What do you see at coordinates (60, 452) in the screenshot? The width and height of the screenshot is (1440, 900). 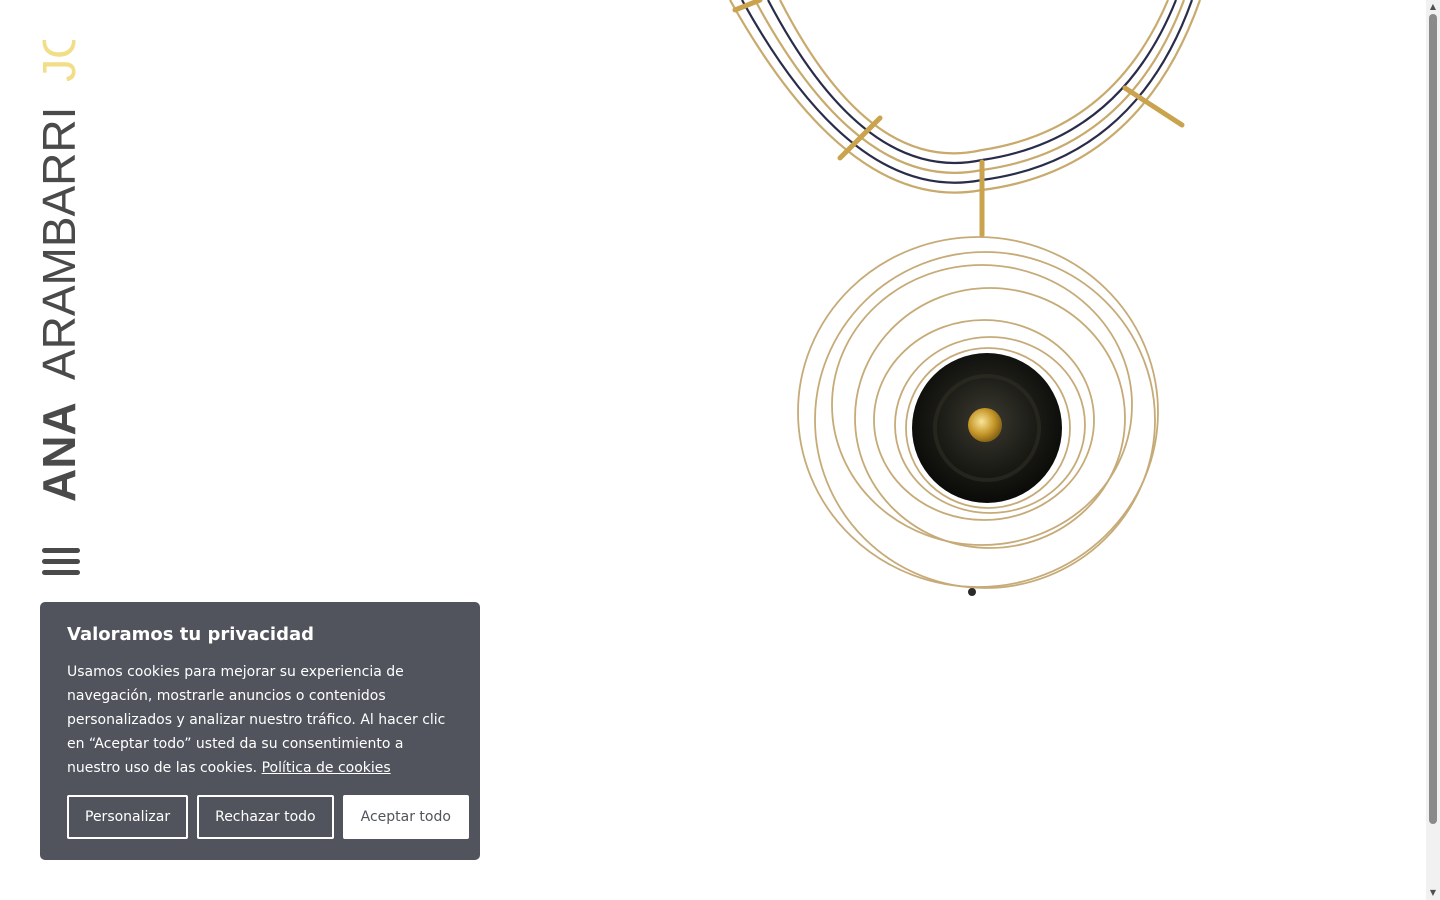 I see `brand-first-name: ANA` at bounding box center [60, 452].